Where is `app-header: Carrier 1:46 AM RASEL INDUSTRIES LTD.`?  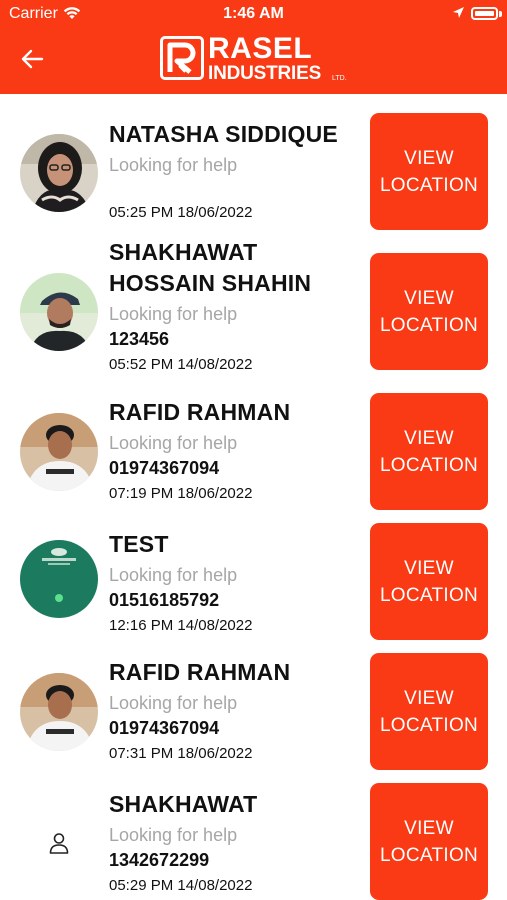 app-header: Carrier 1:46 AM RASEL INDUSTRIES LTD. is located at coordinates (253, 47).